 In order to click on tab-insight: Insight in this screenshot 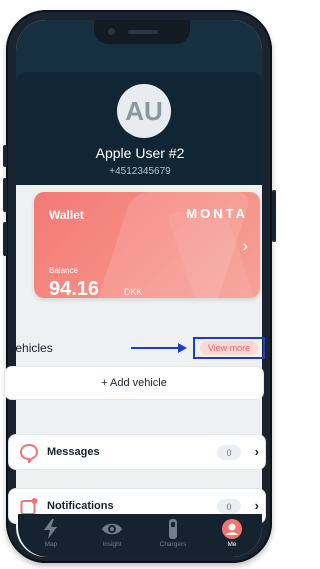, I will do `click(112, 535)`.